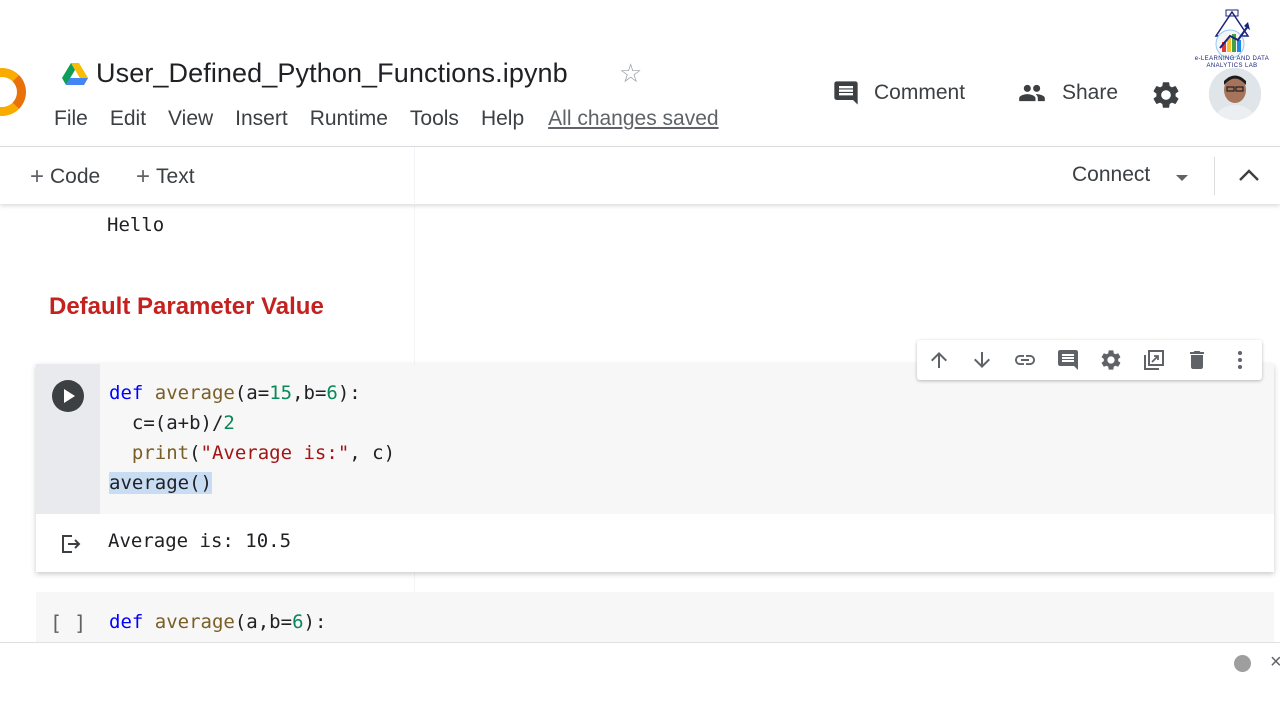 This screenshot has height=720, width=1280. Describe the element at coordinates (1111, 175) in the screenshot. I see `connect-button: Connect` at that location.